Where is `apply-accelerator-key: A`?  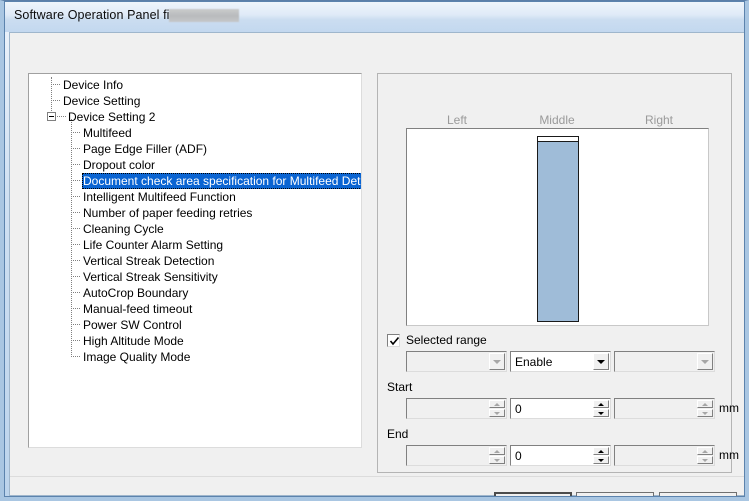
apply-accelerator-key: A is located at coordinates (715, 499).